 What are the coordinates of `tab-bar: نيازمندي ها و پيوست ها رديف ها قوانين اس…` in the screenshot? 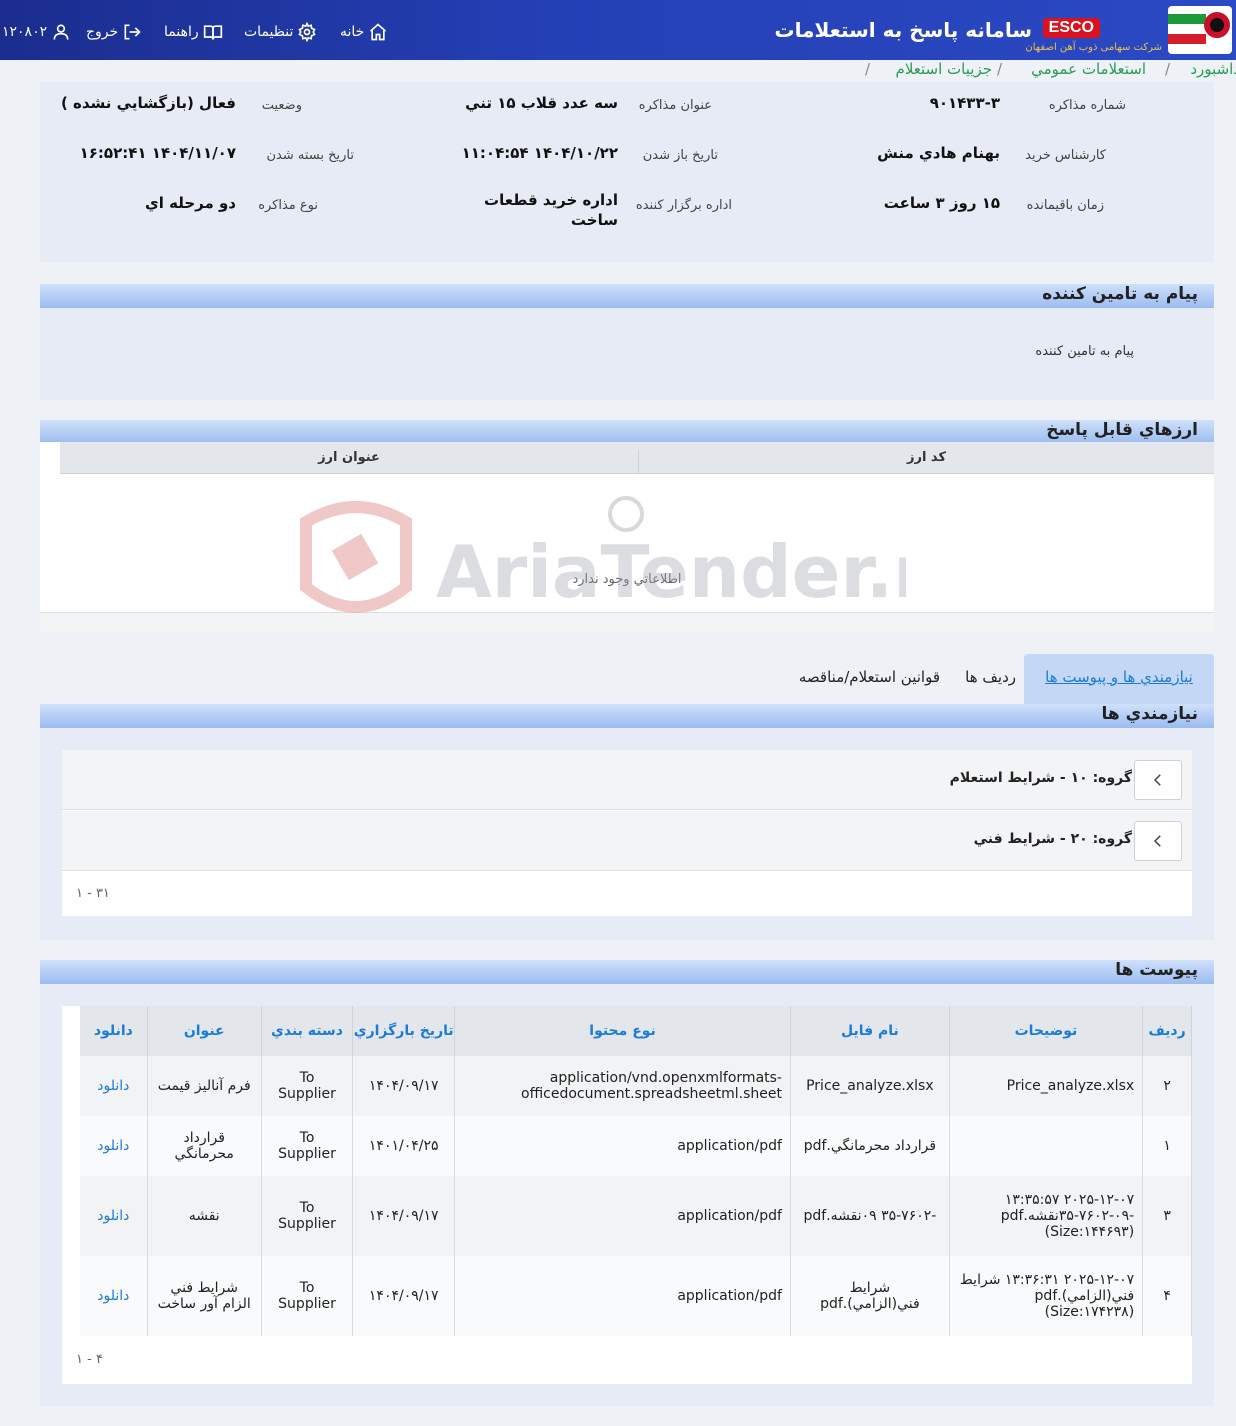 It's located at (618, 679).